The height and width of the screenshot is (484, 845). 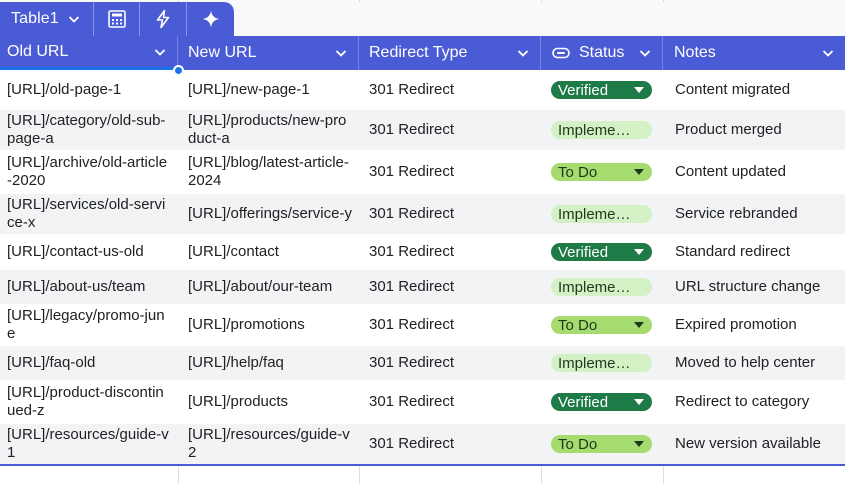 I want to click on ai-sparkle-button, so click(x=210, y=19).